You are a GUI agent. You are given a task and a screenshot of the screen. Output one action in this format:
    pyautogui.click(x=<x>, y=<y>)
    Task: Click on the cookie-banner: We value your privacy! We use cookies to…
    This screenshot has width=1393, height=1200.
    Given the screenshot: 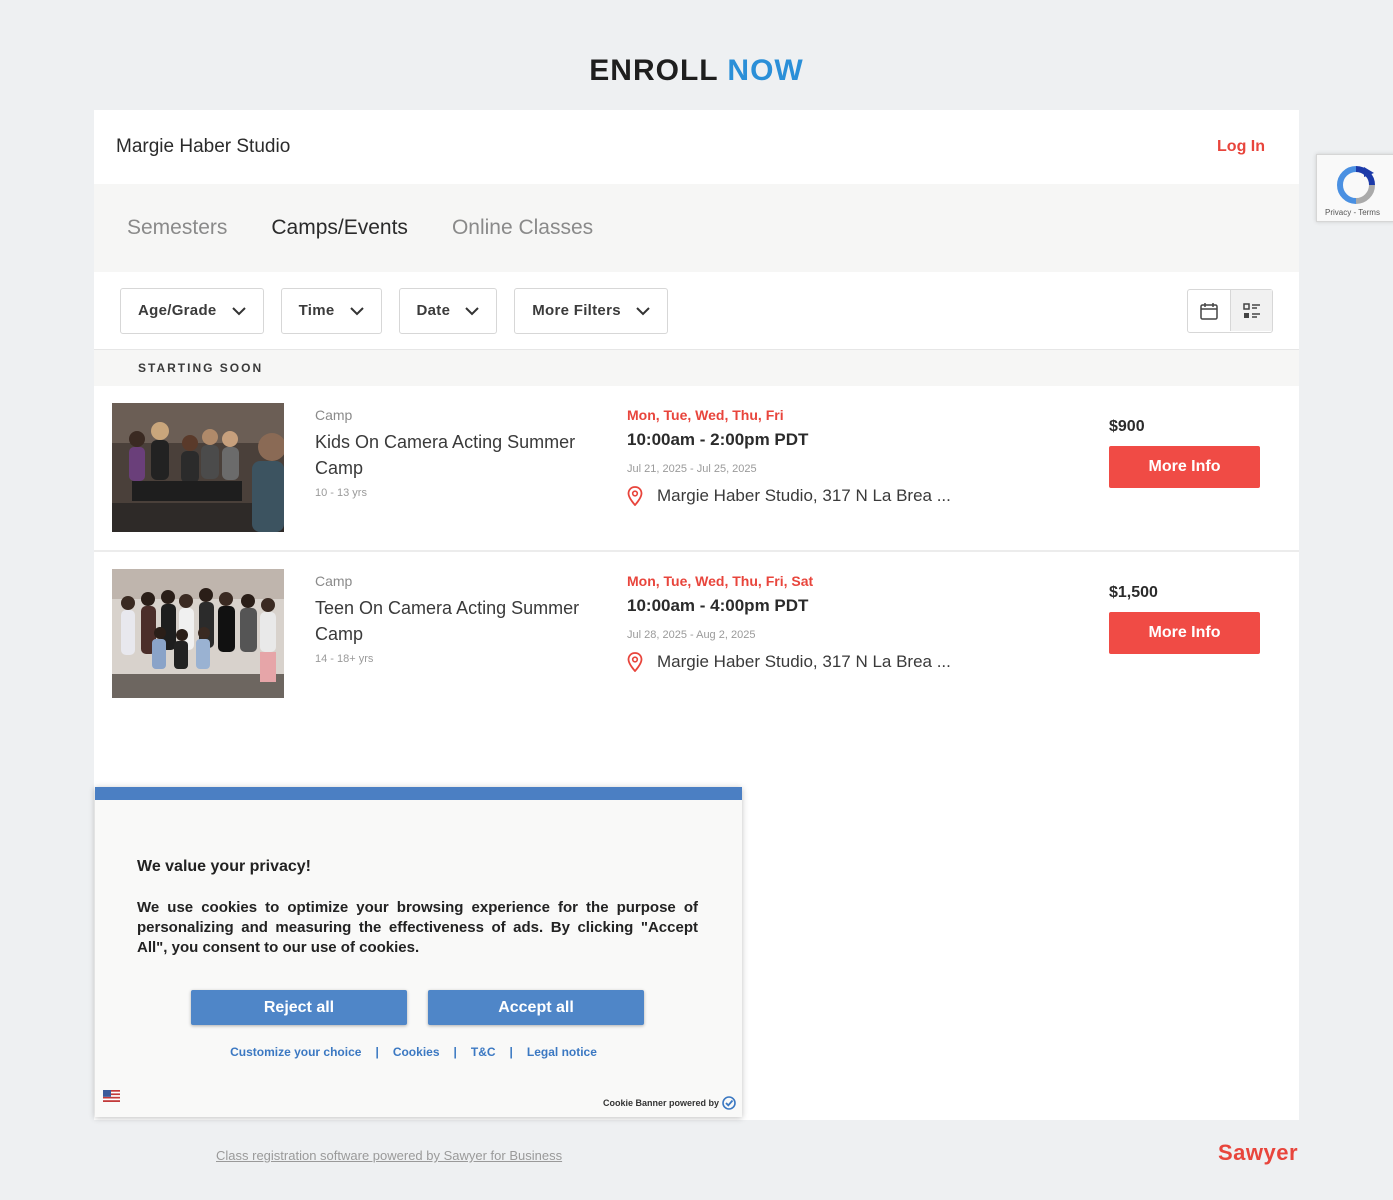 What is the action you would take?
    pyautogui.click(x=418, y=952)
    